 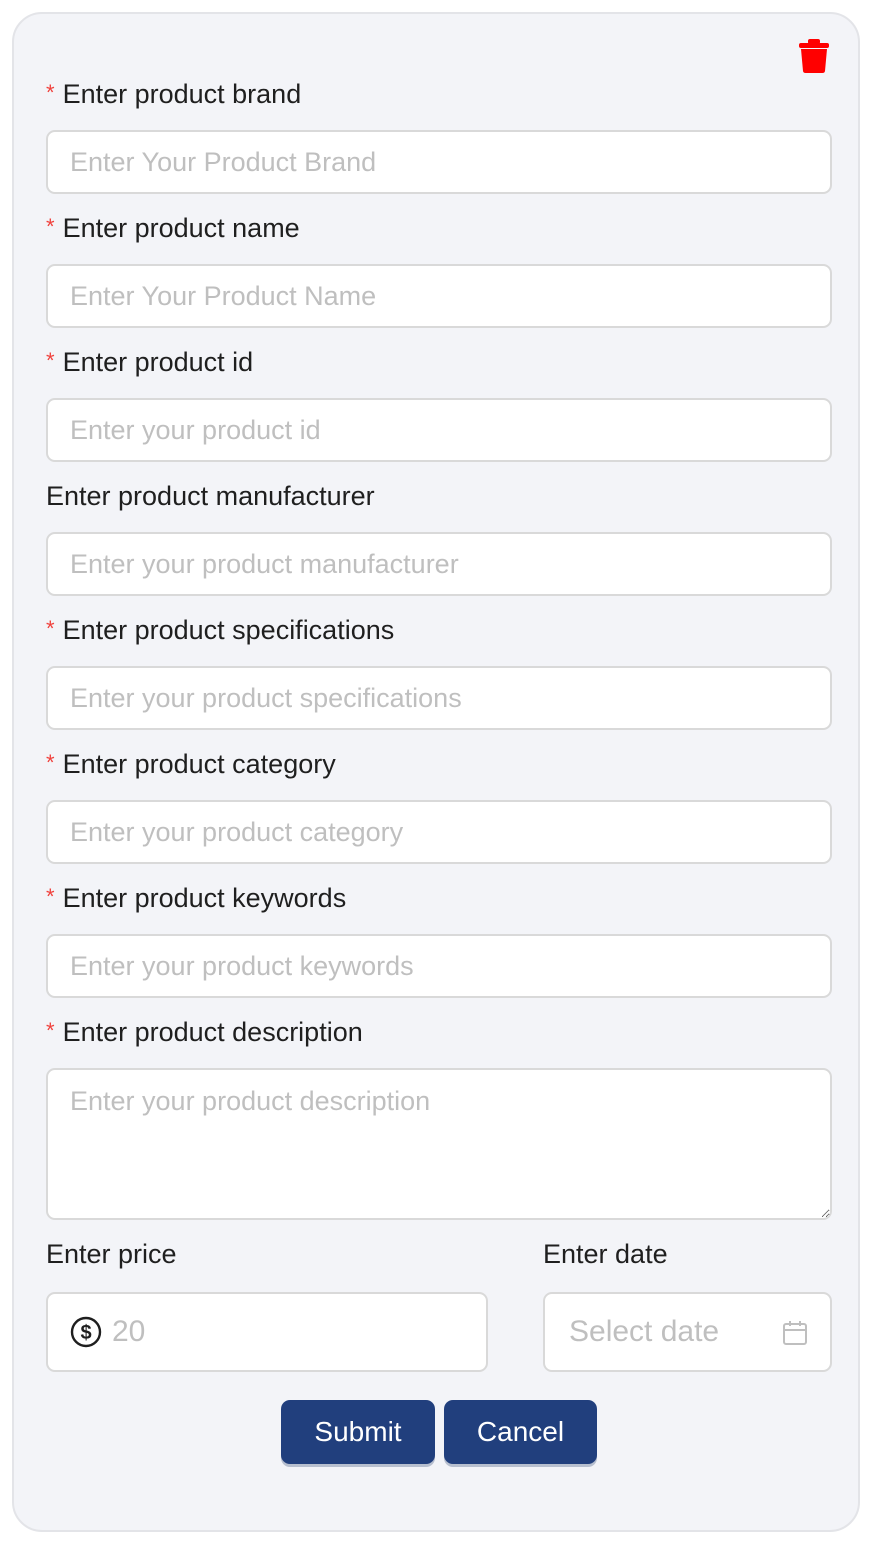 What do you see at coordinates (196, 898) in the screenshot?
I see `keywords-label: * Enter product keywords` at bounding box center [196, 898].